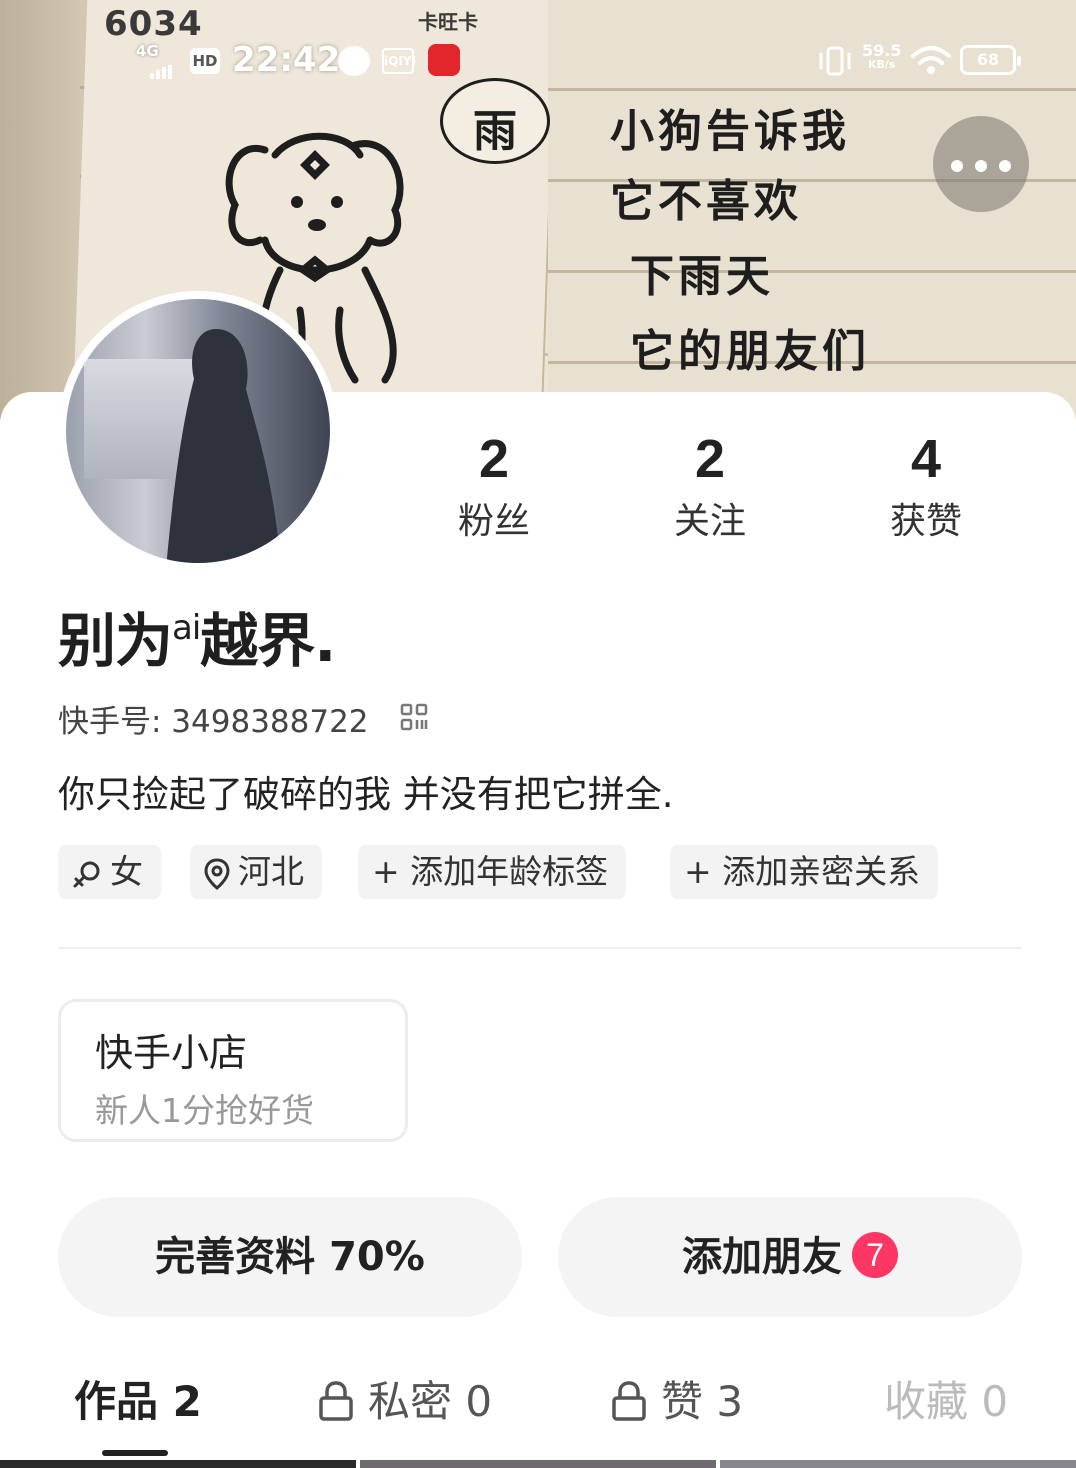 This screenshot has width=1076, height=1468. I want to click on network-speed-unit: KB/s, so click(882, 64).